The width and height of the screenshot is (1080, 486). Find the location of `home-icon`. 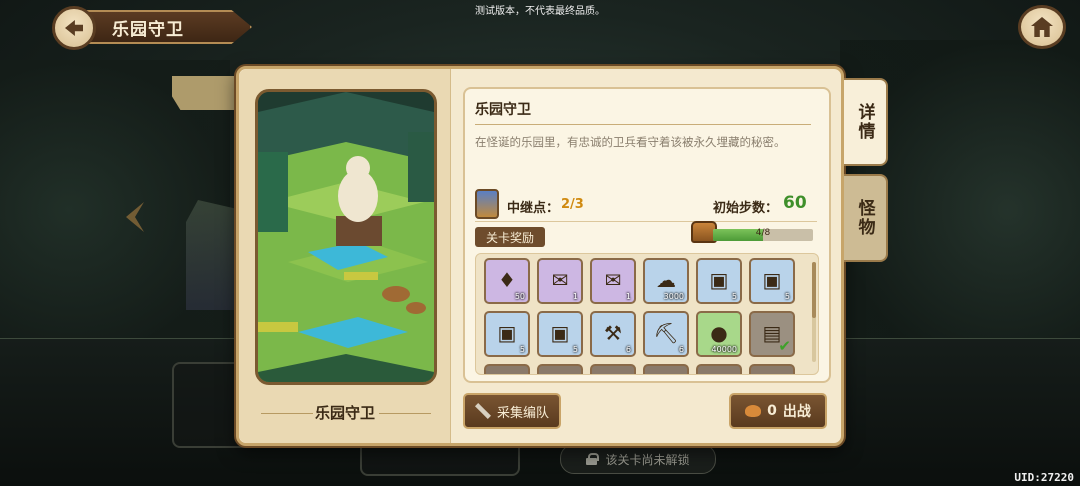

home-icon is located at coordinates (1042, 27).